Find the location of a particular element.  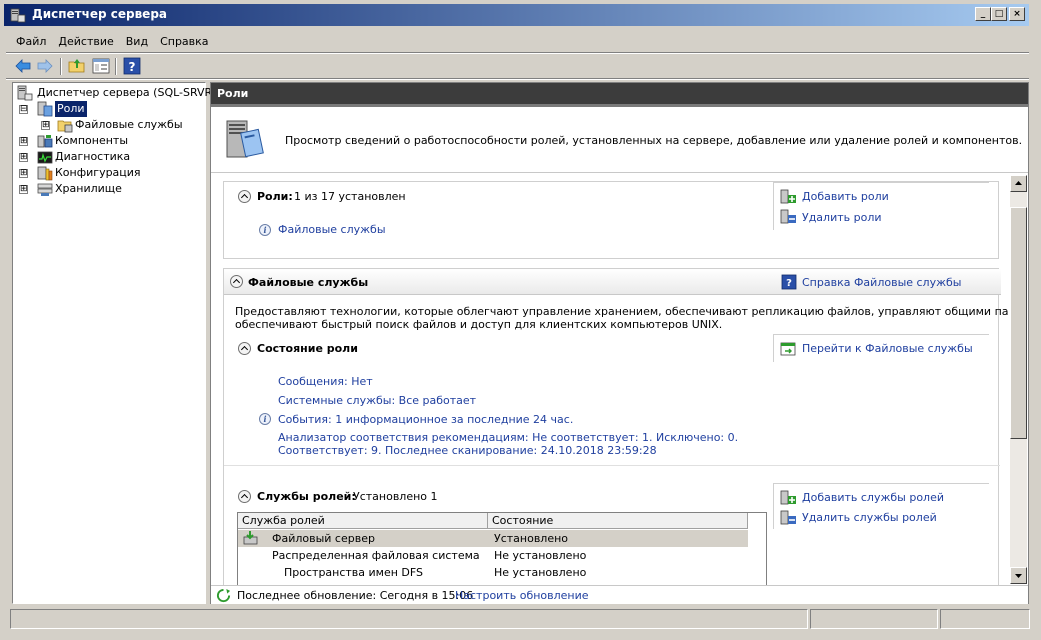

role-services-title: Службы ролей: is located at coordinates (306, 496).